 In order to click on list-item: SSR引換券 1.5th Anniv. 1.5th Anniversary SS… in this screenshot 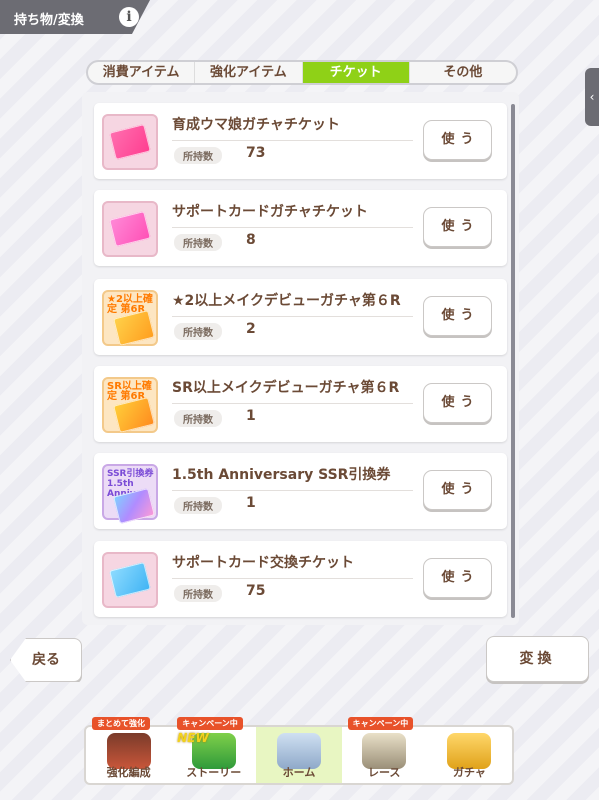, I will do `click(300, 491)`.